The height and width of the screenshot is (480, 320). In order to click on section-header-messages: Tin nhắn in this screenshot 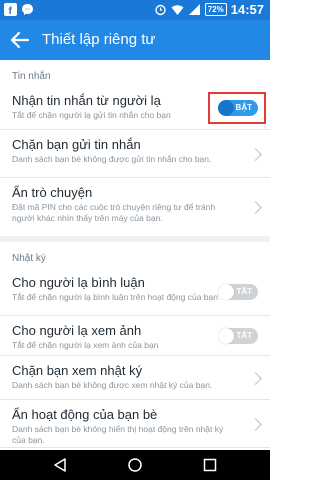, I will do `click(31, 76)`.